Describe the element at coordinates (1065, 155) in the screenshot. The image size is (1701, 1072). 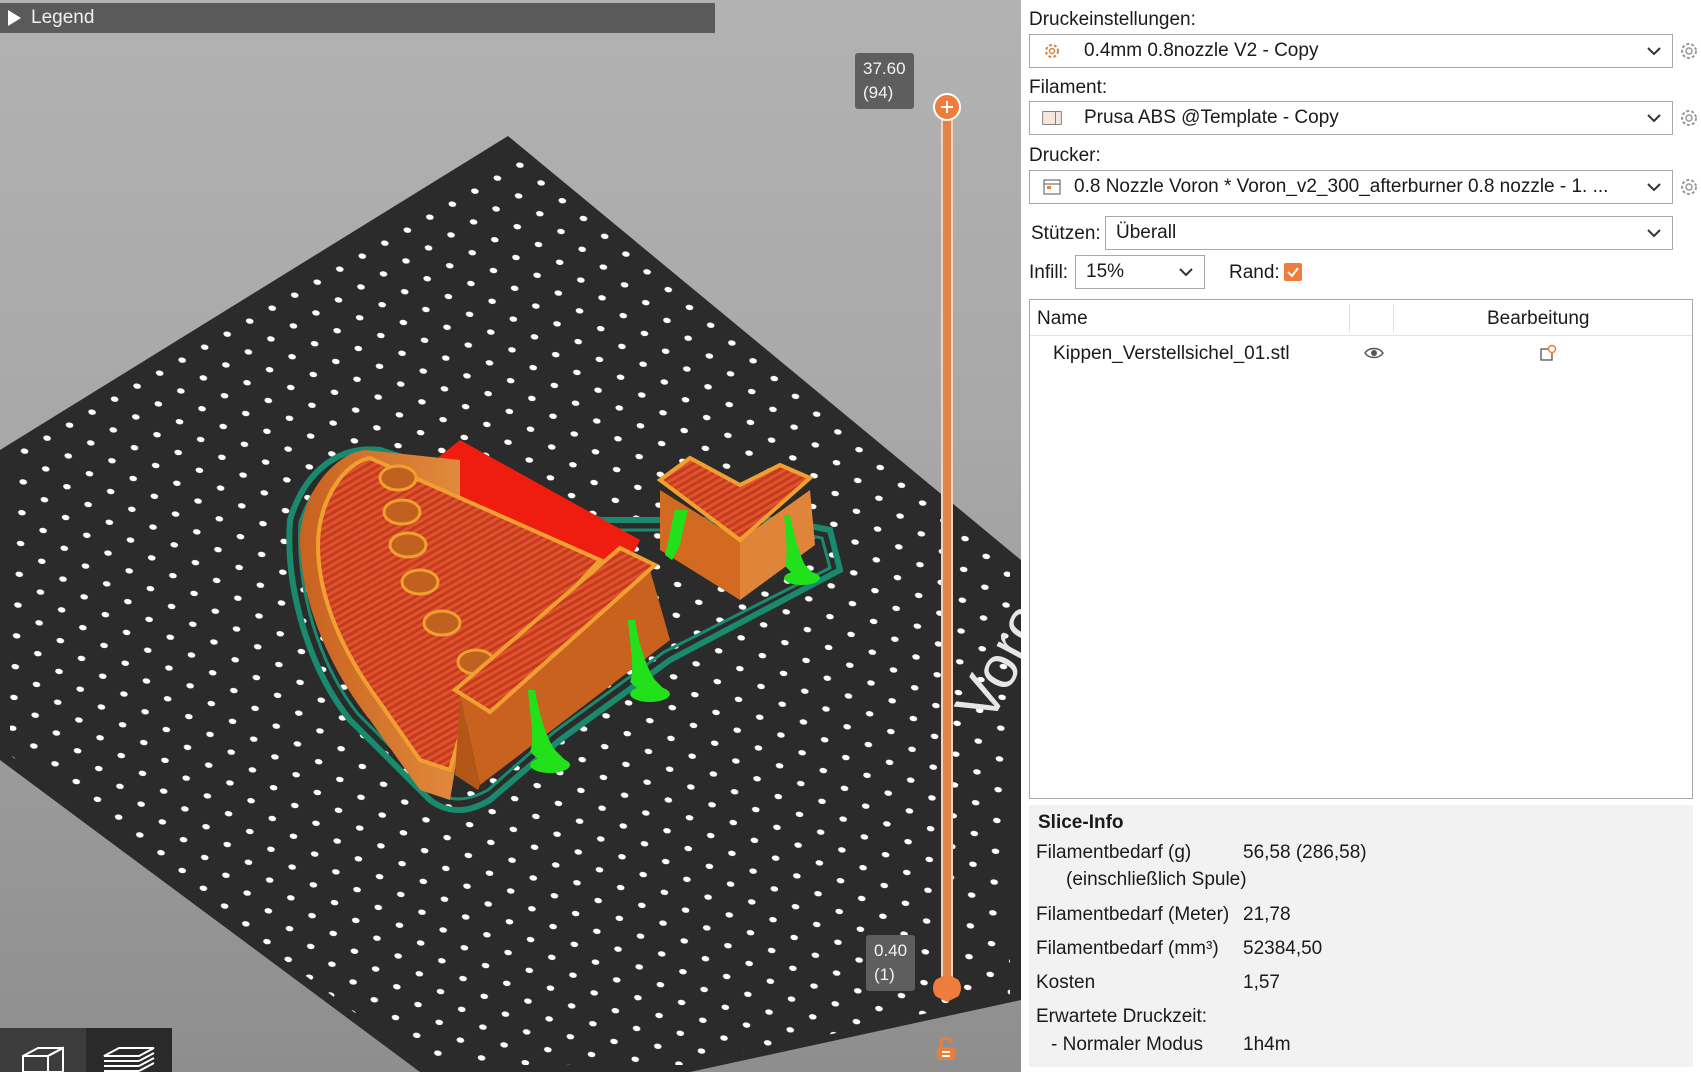
I see `printer-label: Drucker:` at that location.